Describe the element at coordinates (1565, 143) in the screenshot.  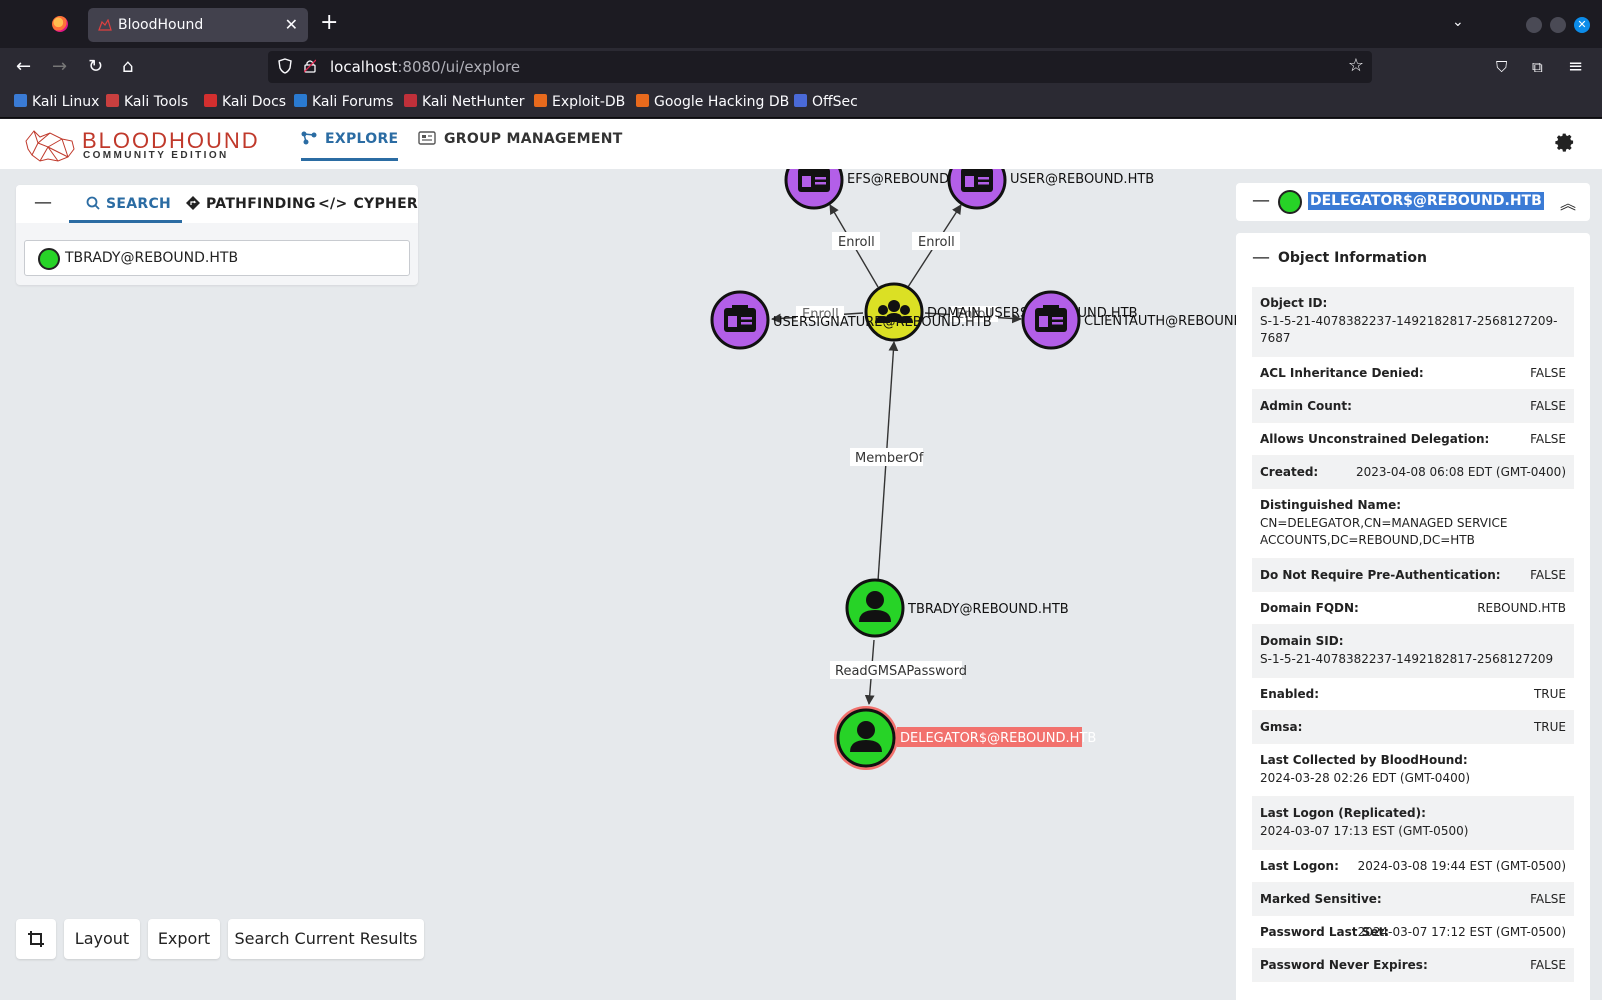
I see `settings-gear-icon` at that location.